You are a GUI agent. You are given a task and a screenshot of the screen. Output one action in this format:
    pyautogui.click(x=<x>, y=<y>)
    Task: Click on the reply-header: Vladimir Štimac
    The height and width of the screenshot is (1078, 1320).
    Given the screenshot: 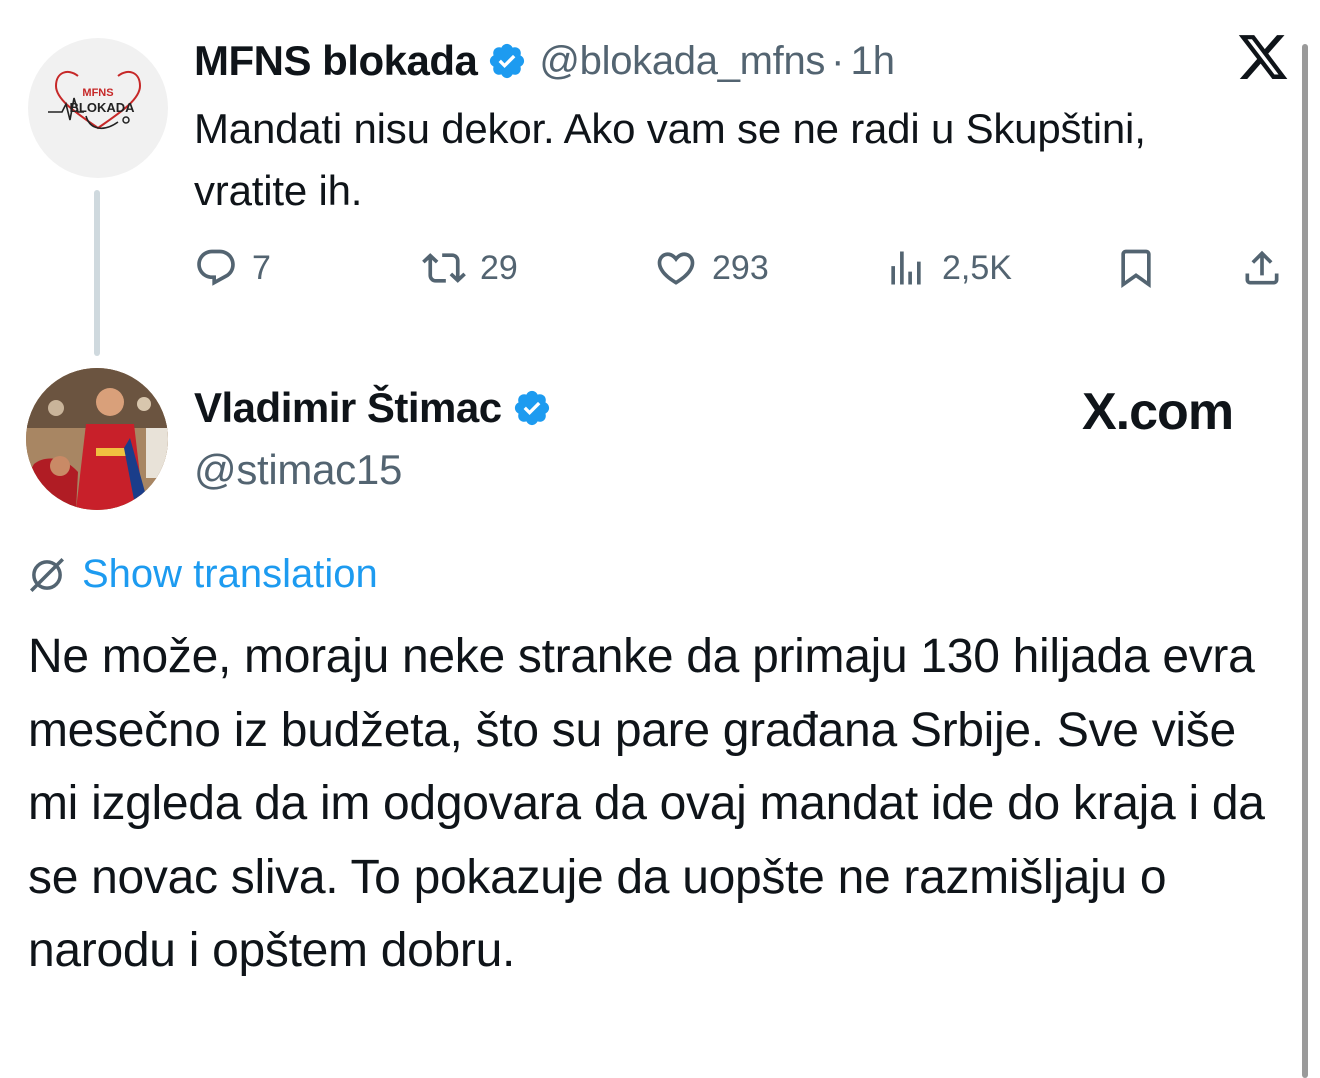 What is the action you would take?
    pyautogui.click(x=373, y=408)
    